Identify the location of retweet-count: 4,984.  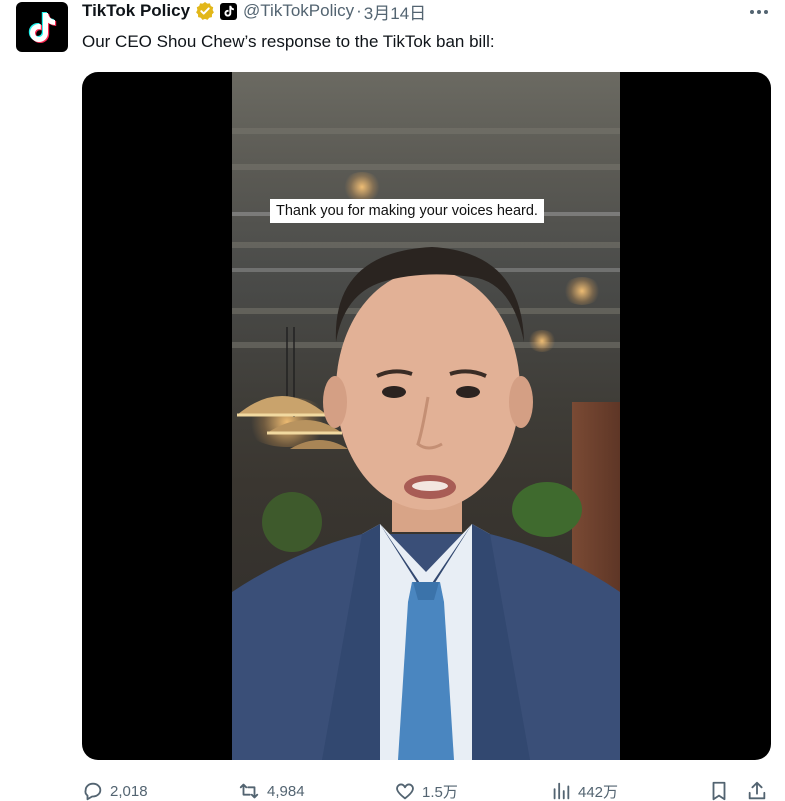
(286, 791).